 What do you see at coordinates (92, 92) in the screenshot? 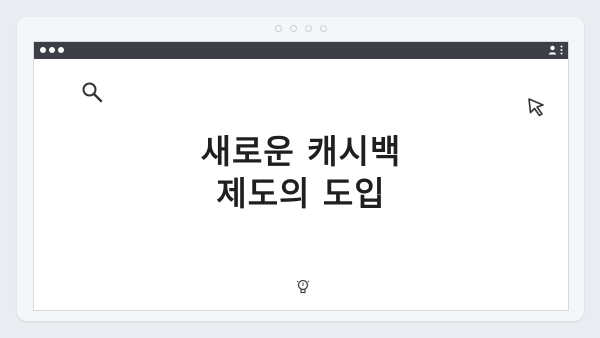
I see `search-icon` at bounding box center [92, 92].